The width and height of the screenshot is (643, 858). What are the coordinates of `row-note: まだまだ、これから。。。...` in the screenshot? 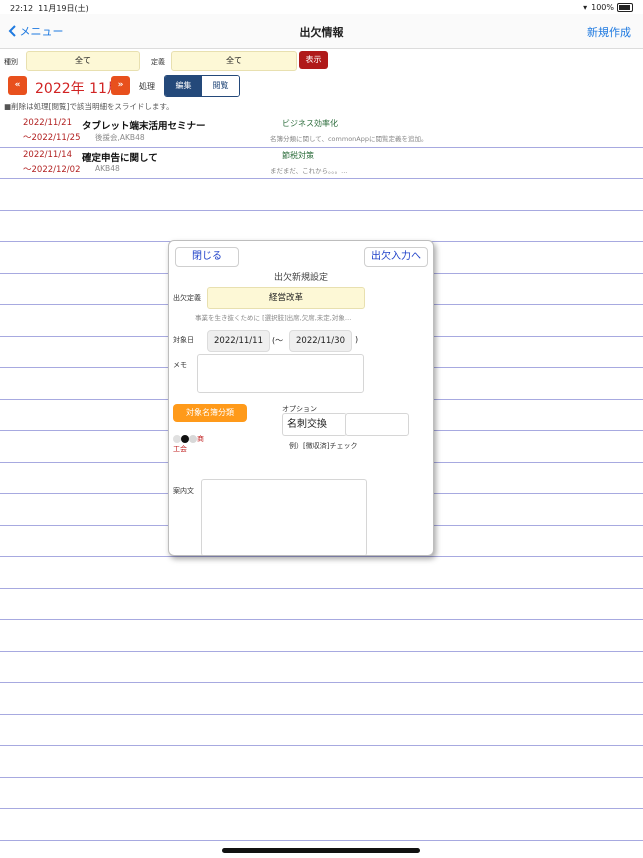 It's located at (309, 171).